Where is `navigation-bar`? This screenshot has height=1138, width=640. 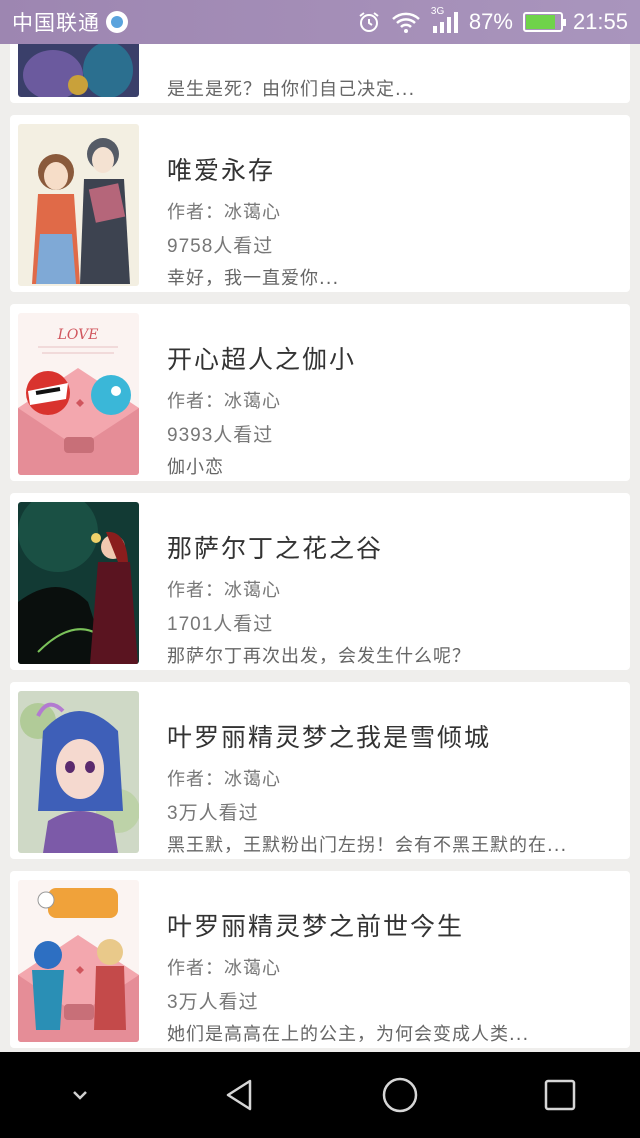 navigation-bar is located at coordinates (320, 1095).